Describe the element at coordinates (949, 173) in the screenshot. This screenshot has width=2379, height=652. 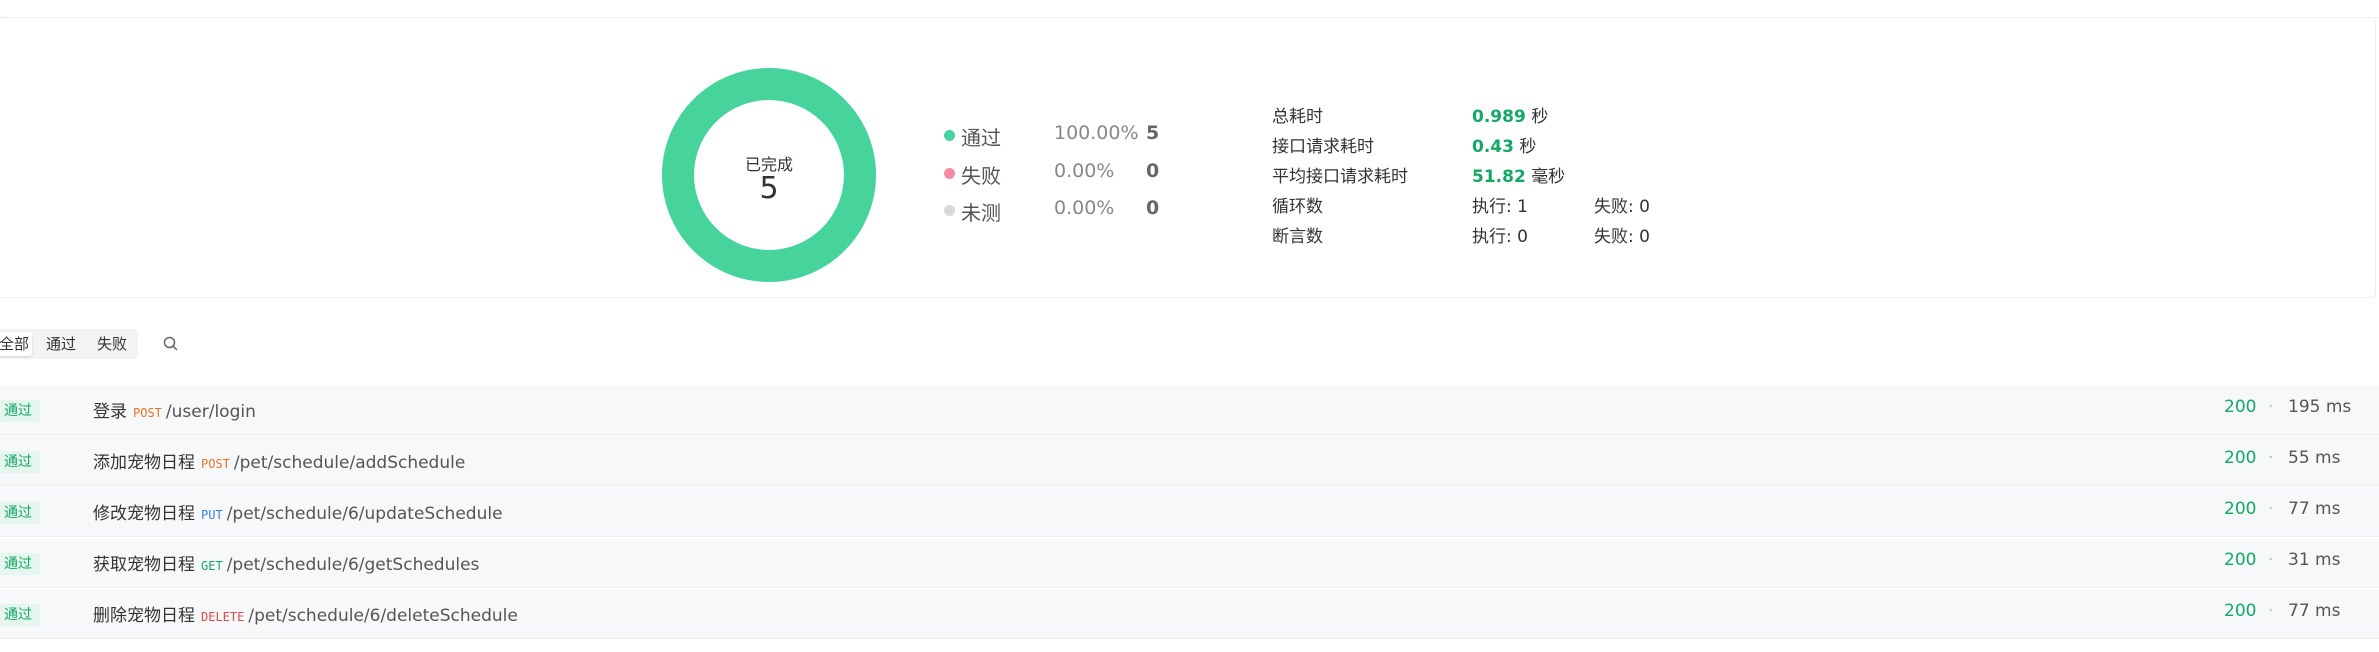
I see `legend-dot-fail` at that location.